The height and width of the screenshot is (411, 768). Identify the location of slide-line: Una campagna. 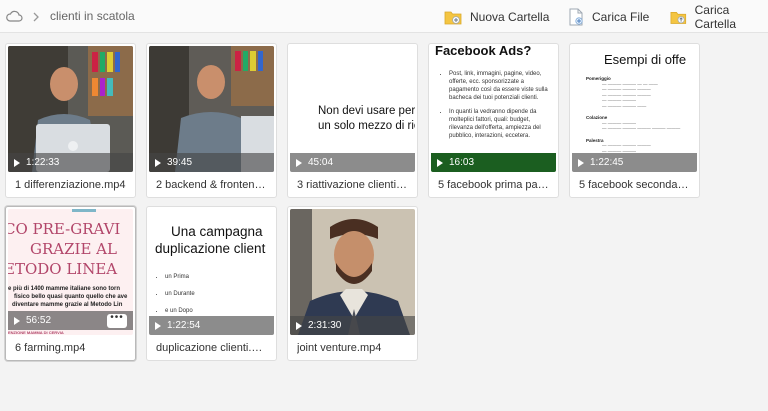
(217, 231).